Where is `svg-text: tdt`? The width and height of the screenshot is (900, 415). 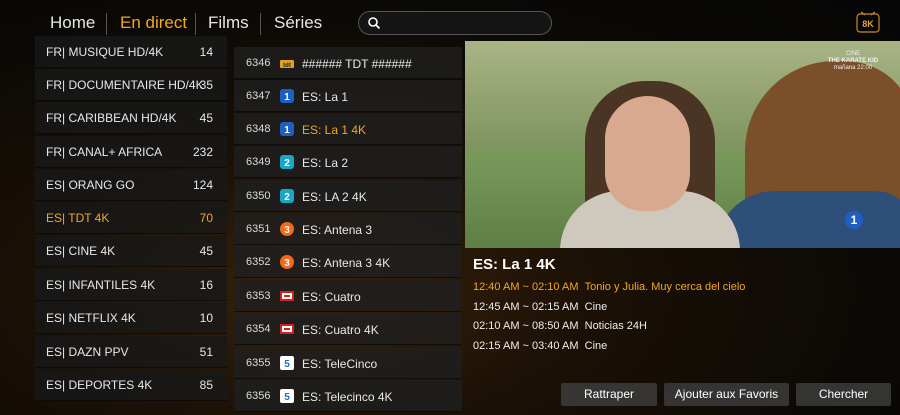
svg-text: tdt is located at coordinates (287, 66).